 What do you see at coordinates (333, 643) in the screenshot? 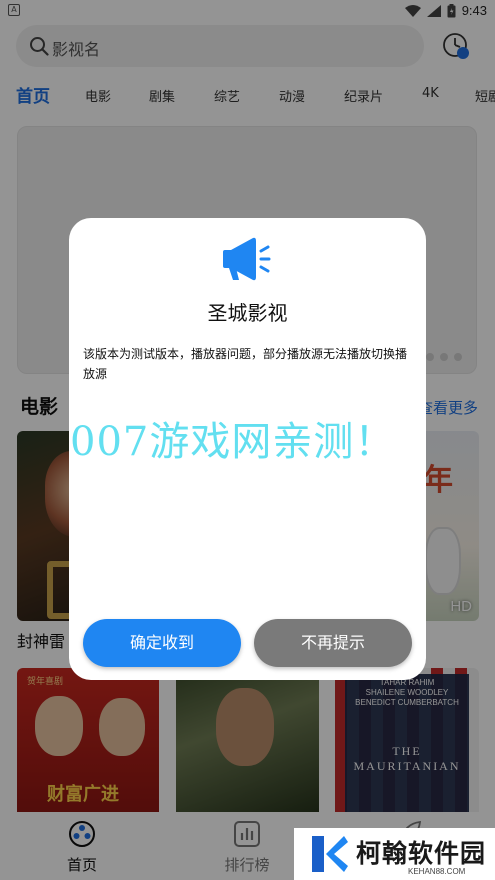
I see `dont-show-again-button: 不再提示` at bounding box center [333, 643].